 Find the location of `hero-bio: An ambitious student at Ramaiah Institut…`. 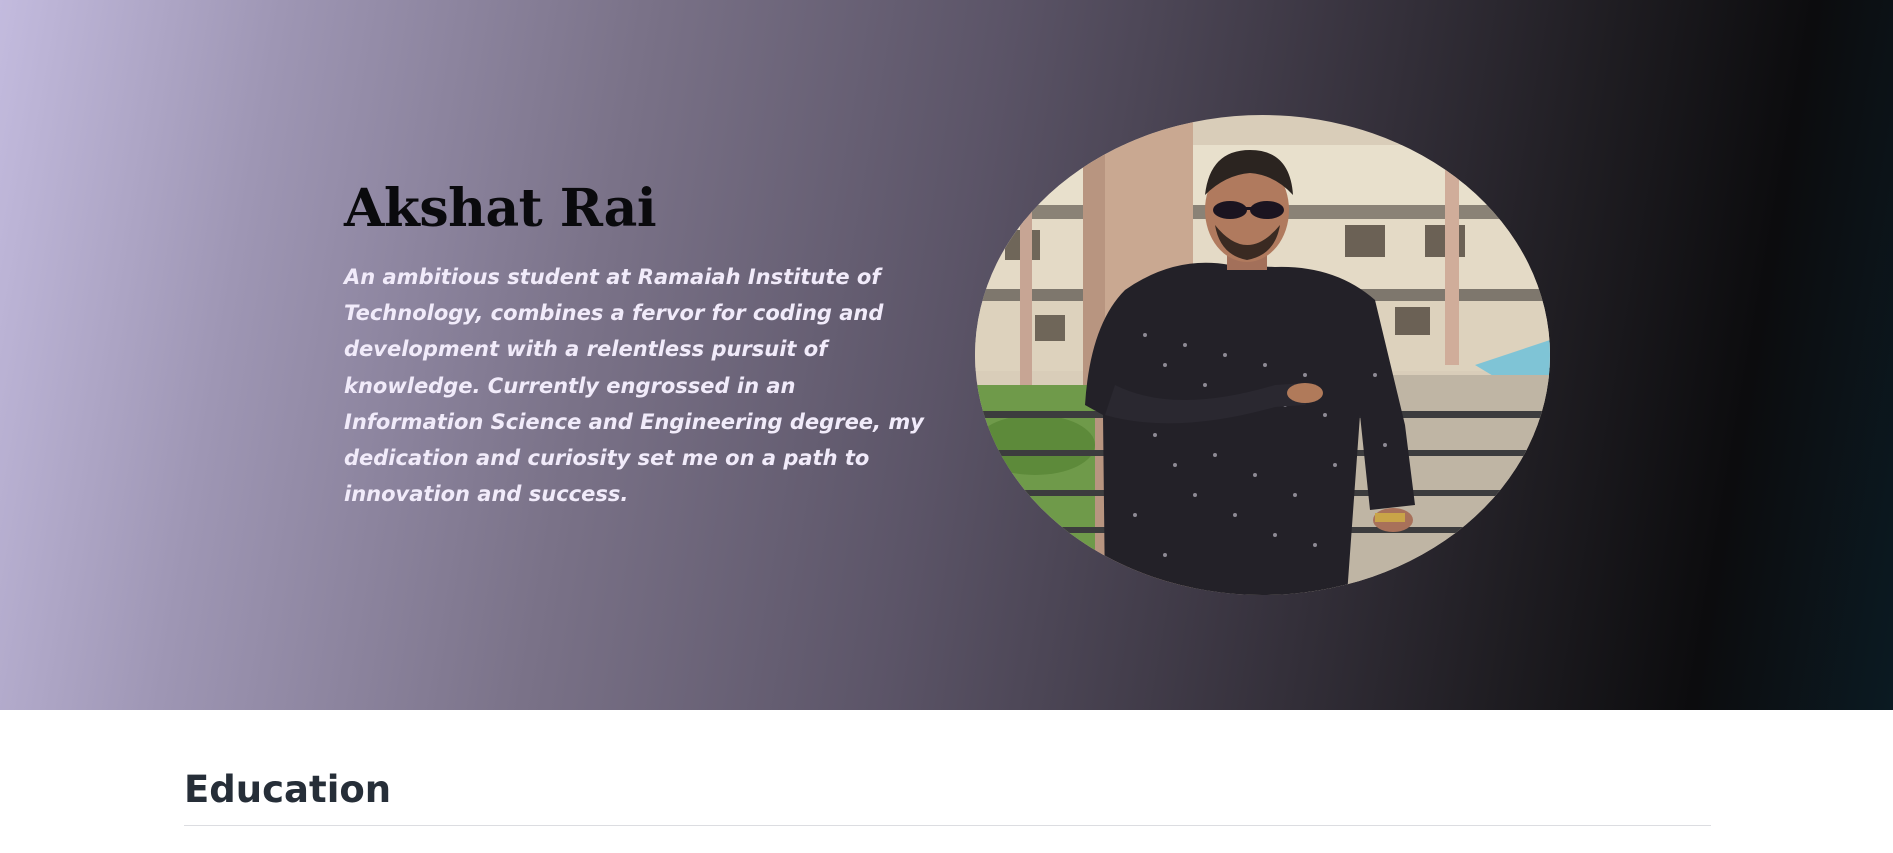

hero-bio: An ambitious student at Ramaiah Institut… is located at coordinates (634, 386).